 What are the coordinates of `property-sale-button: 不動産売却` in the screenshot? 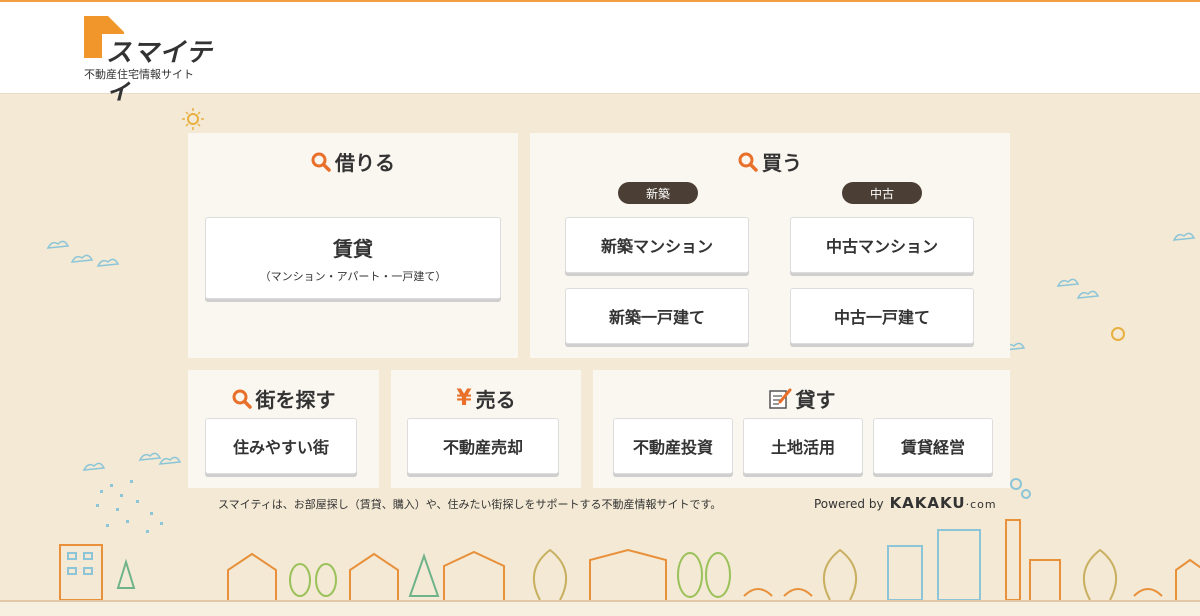 It's located at (483, 446).